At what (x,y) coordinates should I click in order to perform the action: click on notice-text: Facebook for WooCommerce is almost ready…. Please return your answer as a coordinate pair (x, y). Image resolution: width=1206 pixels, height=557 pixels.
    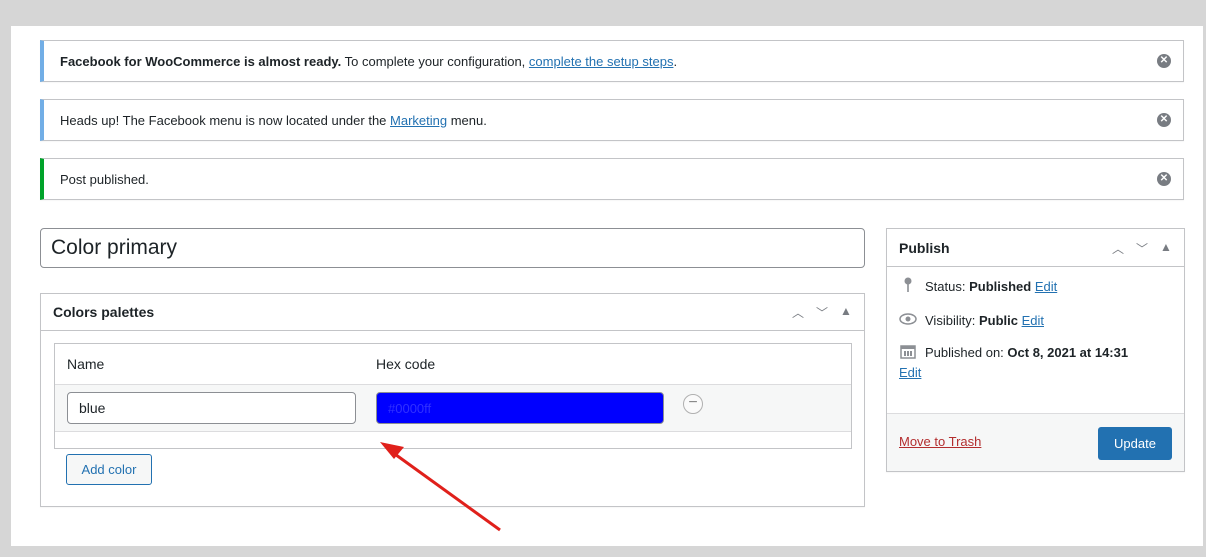
    Looking at the image, I should click on (369, 61).